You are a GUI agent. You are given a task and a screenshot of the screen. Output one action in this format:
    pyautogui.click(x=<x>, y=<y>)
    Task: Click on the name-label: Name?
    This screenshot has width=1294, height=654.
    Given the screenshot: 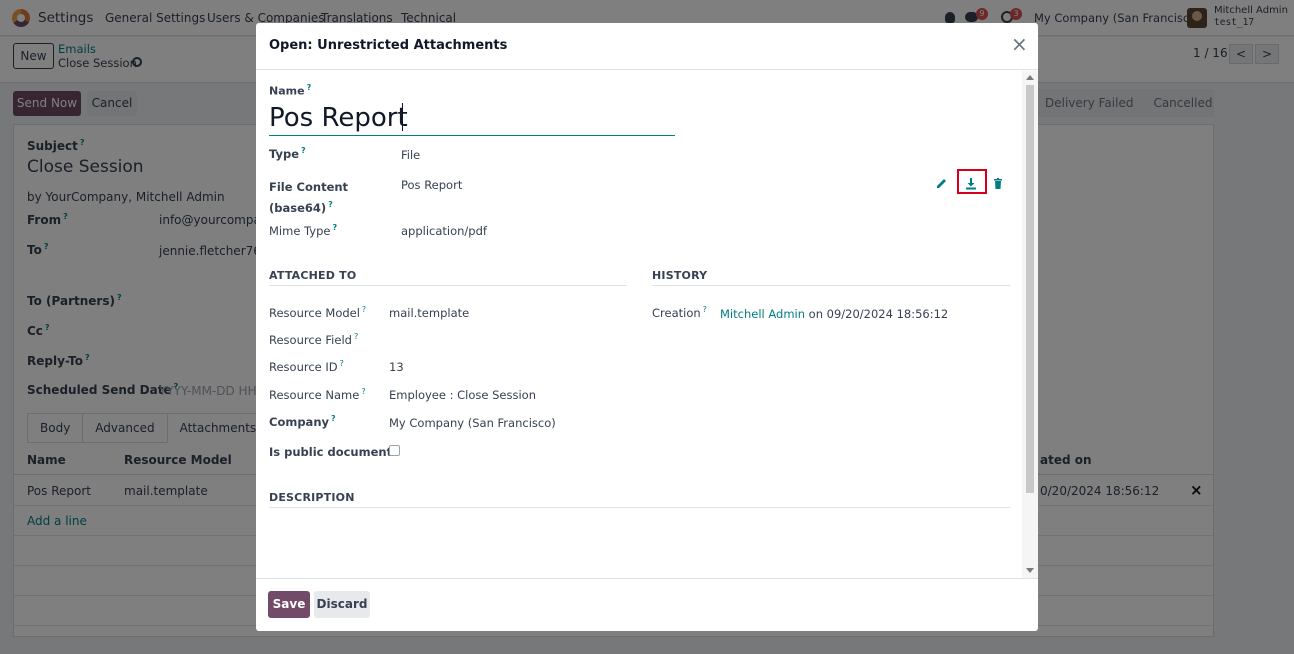 What is the action you would take?
    pyautogui.click(x=290, y=90)
    